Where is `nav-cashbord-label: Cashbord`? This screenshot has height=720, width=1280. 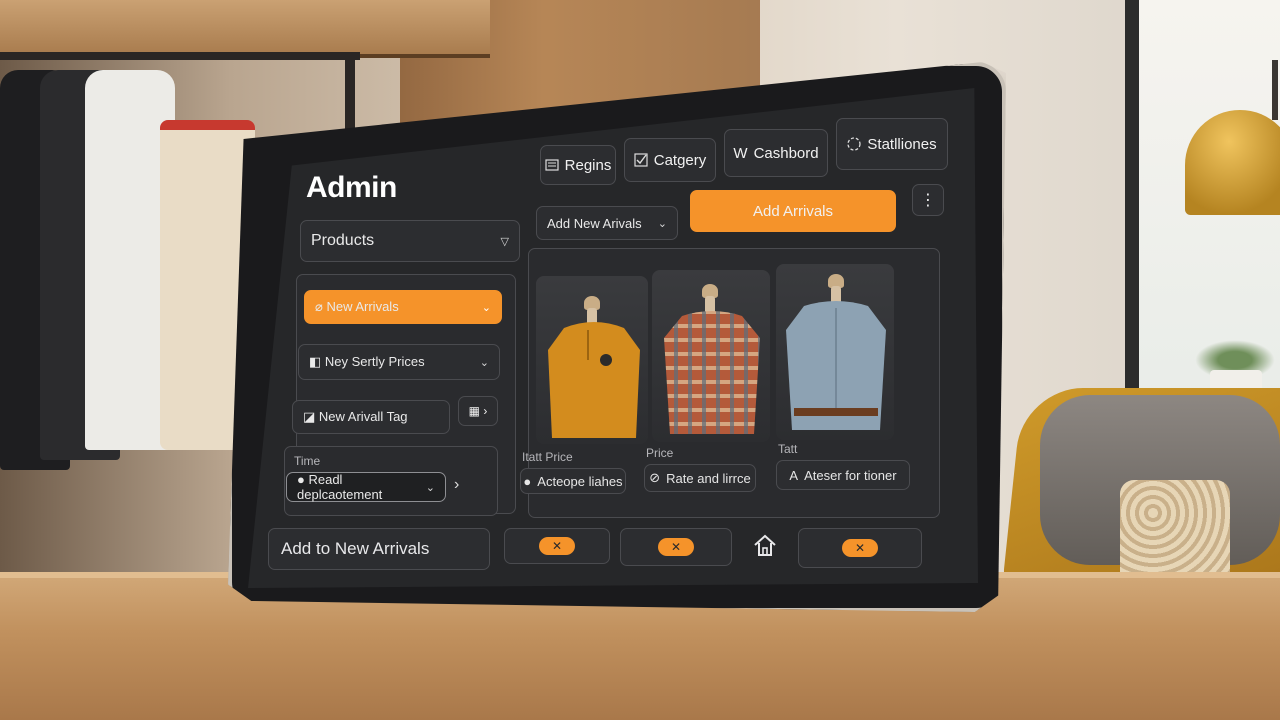 nav-cashbord-label: Cashbord is located at coordinates (786, 153).